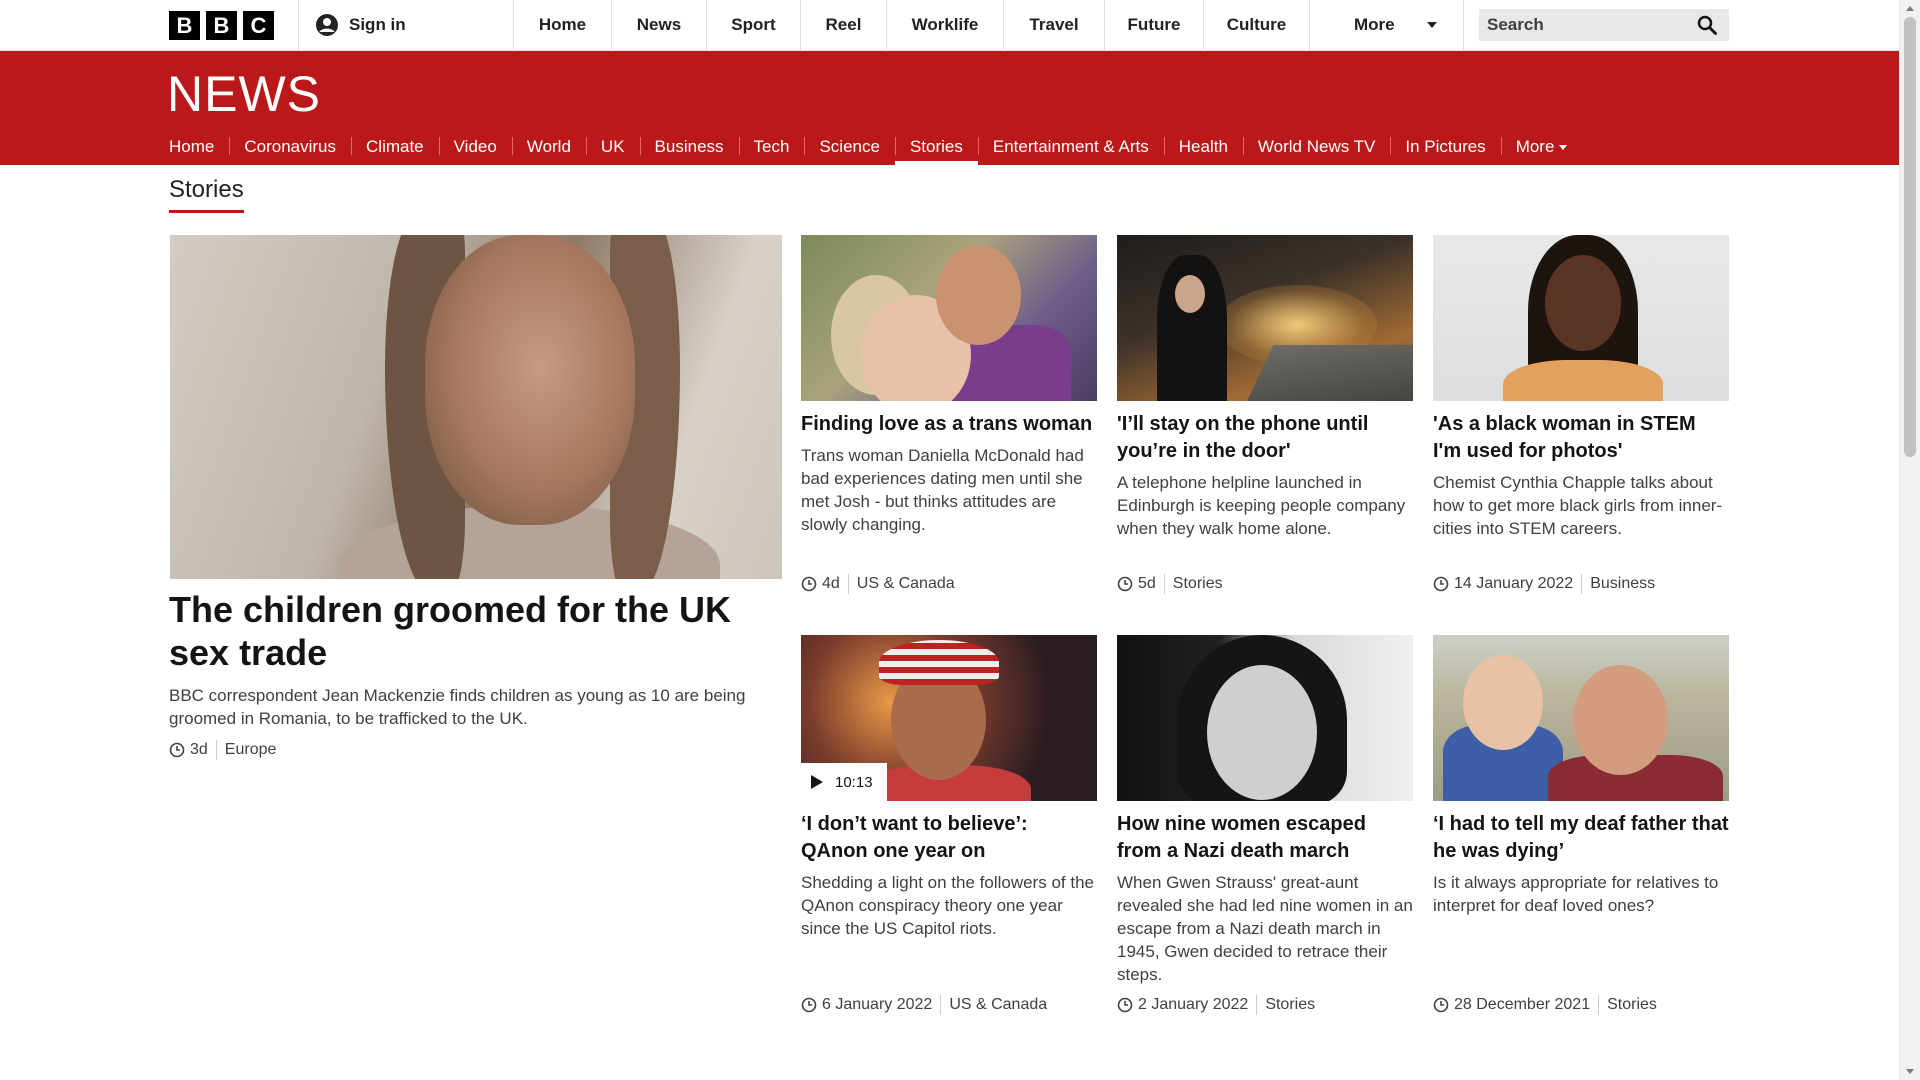 The height and width of the screenshot is (1080, 1920). I want to click on video-duration-badge: 10:13, so click(844, 782).